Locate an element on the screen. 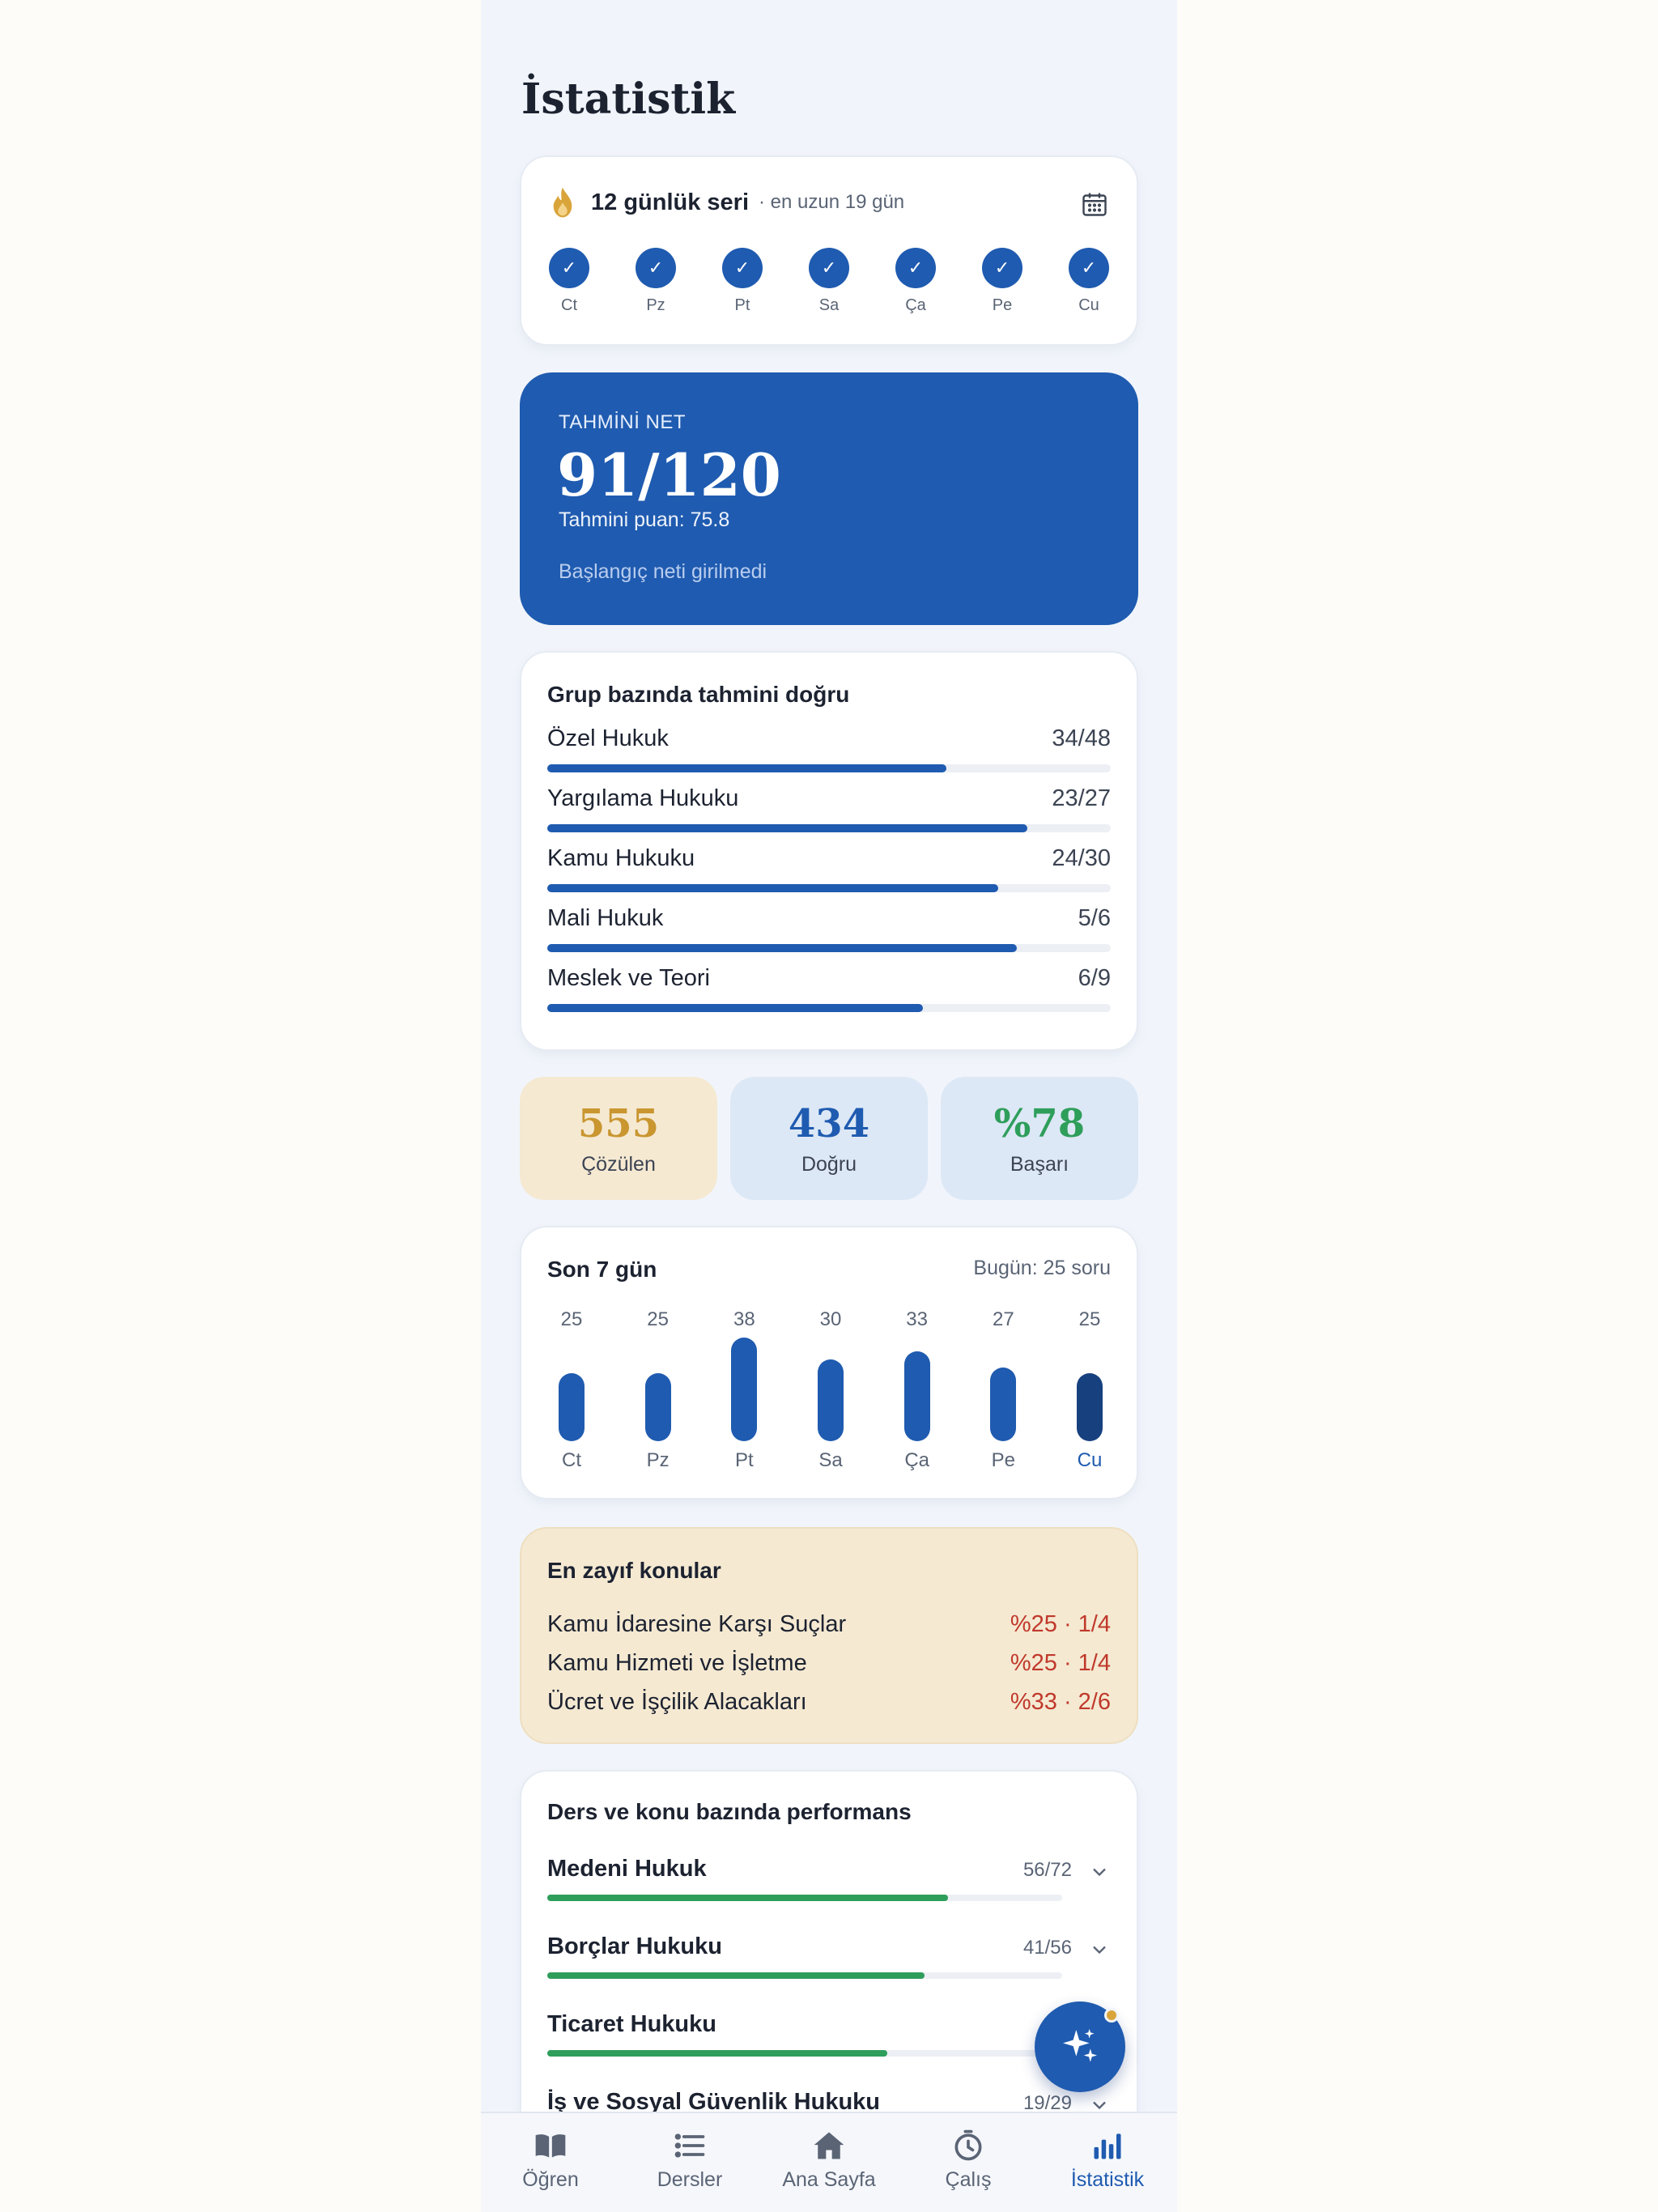 This screenshot has height=2212, width=1658. stat-label: Doğru is located at coordinates (829, 1164).